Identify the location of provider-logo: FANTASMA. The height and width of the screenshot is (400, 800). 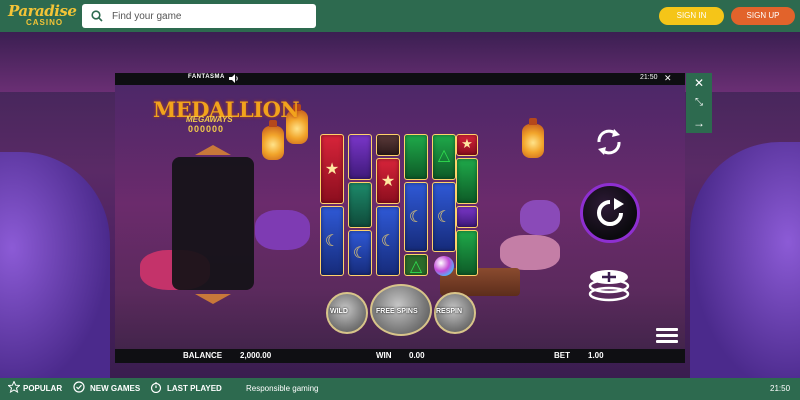
(206, 77).